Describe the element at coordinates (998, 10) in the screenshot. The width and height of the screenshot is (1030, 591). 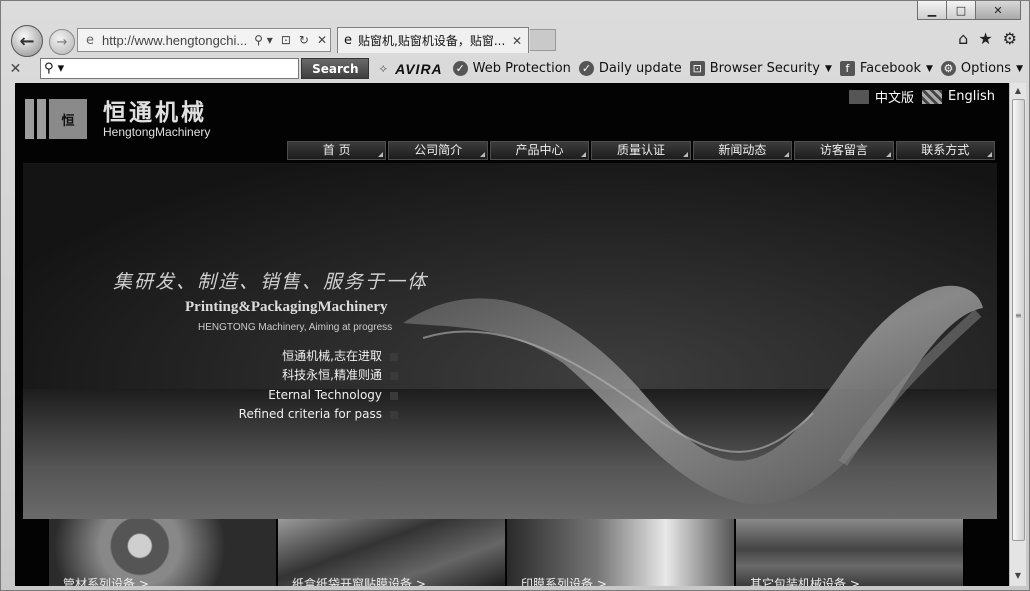
I see `close-window-button: ✕` at that location.